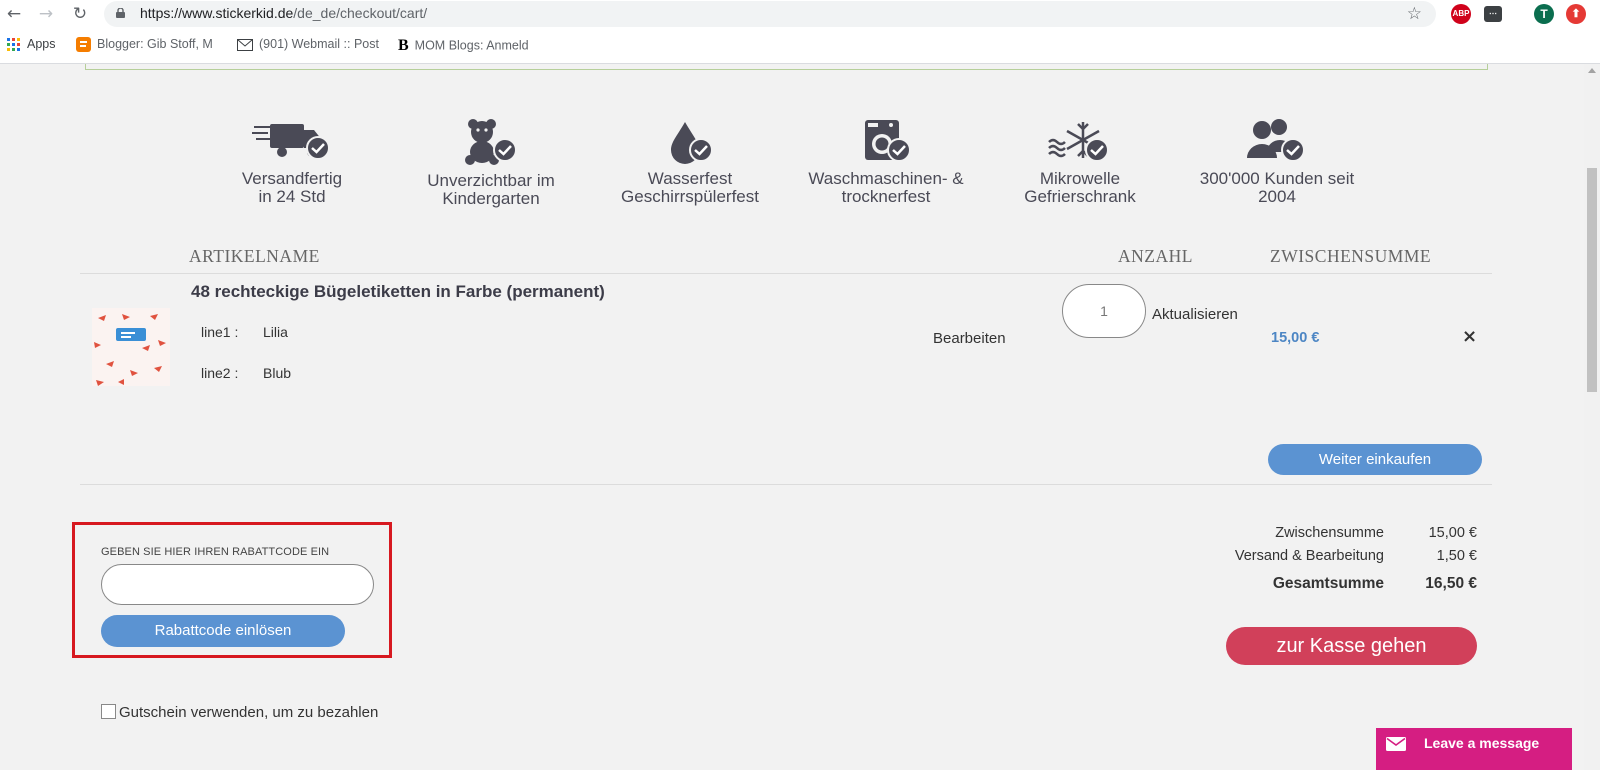 Image resolution: width=1600 pixels, height=770 pixels. Describe the element at coordinates (1295, 338) in the screenshot. I see `item-price: 15,00 €` at that location.